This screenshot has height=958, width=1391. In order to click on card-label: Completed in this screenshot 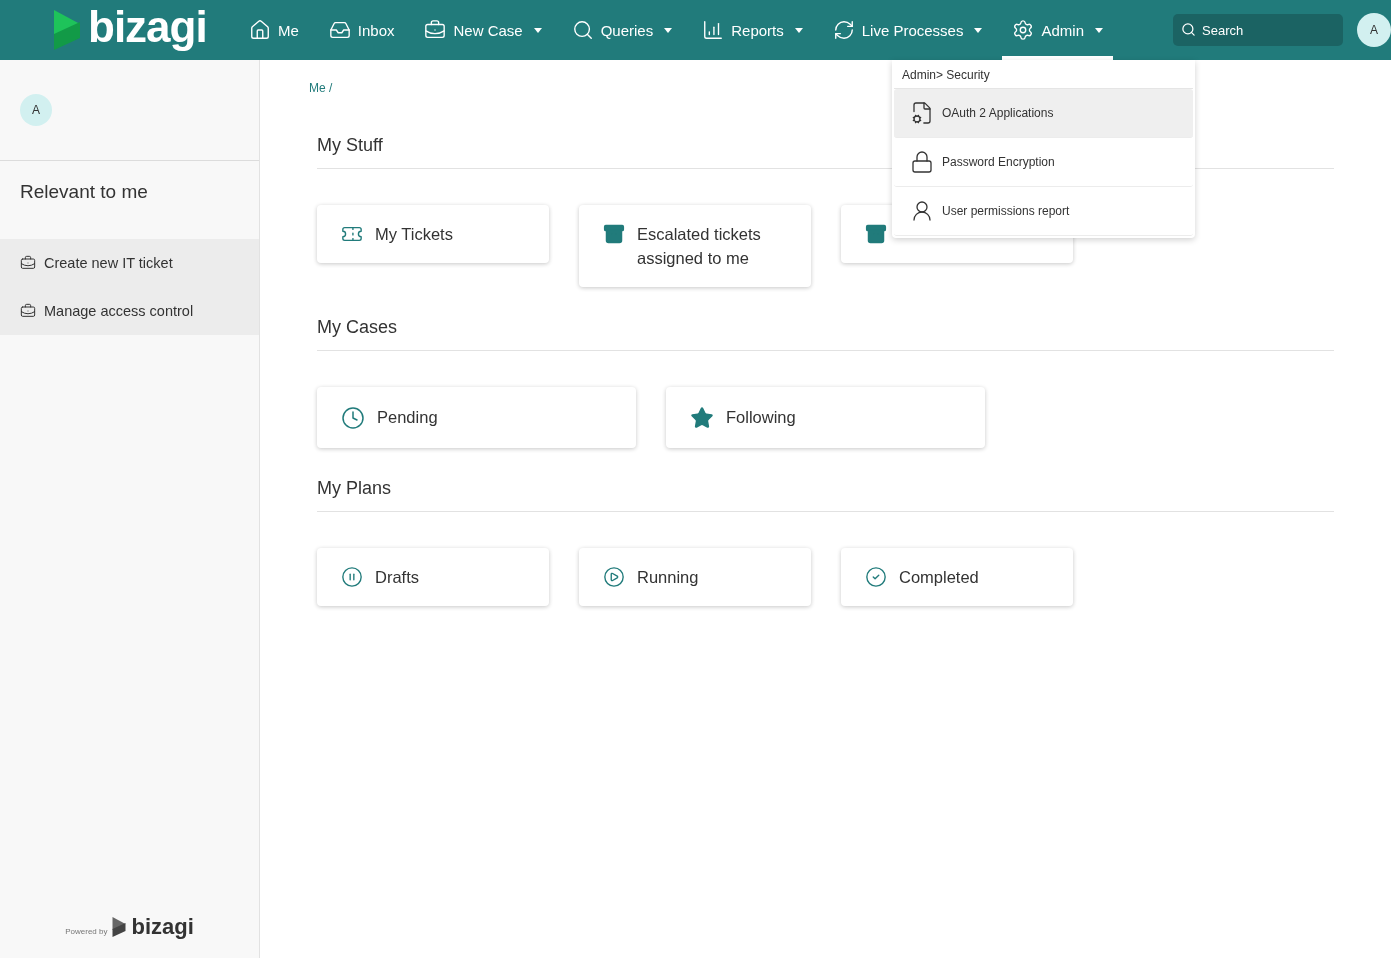, I will do `click(939, 577)`.